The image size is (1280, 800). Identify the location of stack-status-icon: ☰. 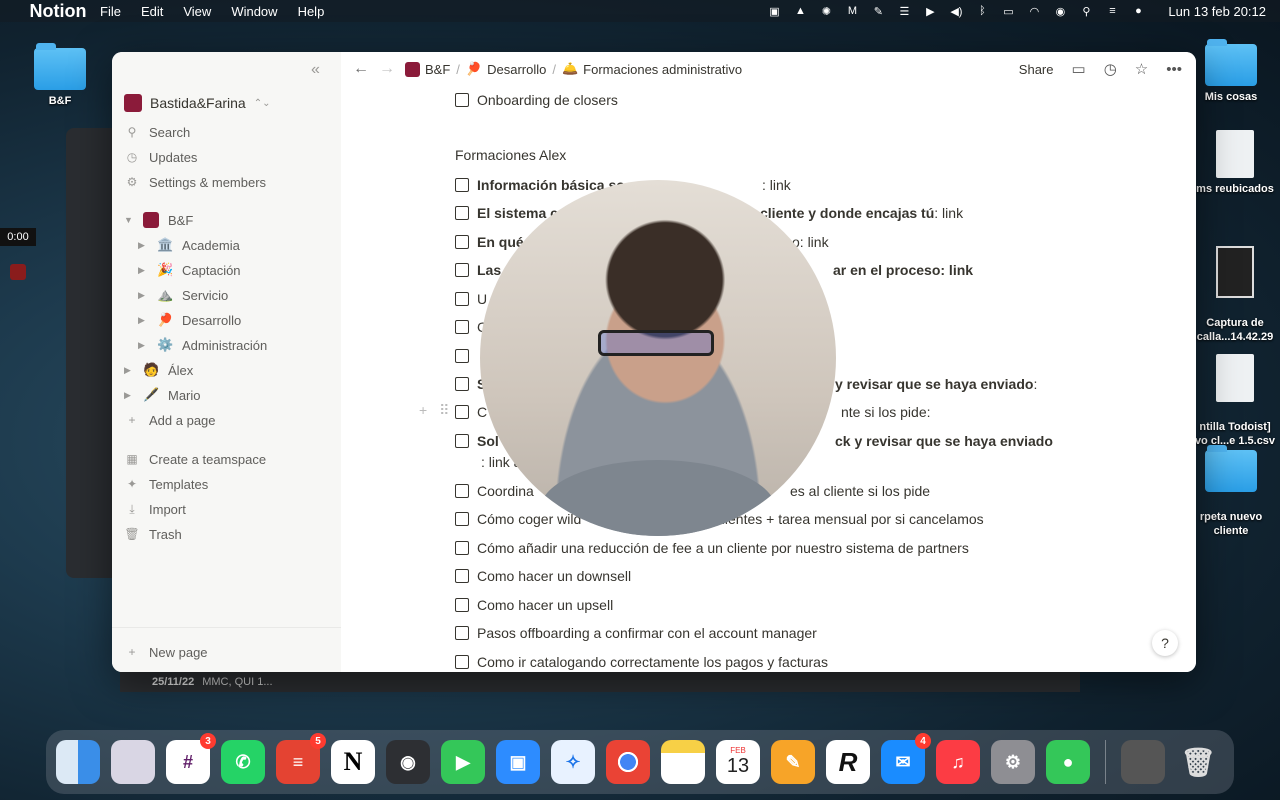
(904, 11).